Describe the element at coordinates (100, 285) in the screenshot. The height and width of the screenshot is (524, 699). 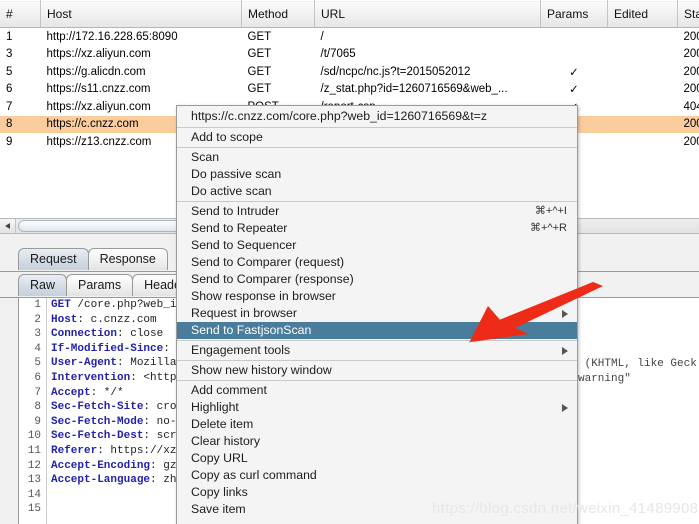
I see `tab-params: Params` at that location.